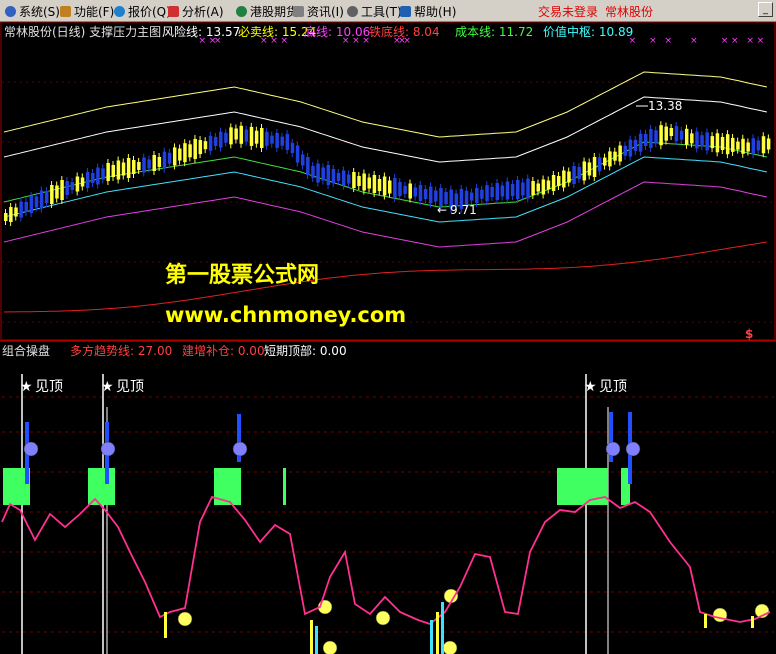 This screenshot has width=776, height=654. What do you see at coordinates (749, 334) in the screenshot?
I see `dollar-icon: $` at bounding box center [749, 334].